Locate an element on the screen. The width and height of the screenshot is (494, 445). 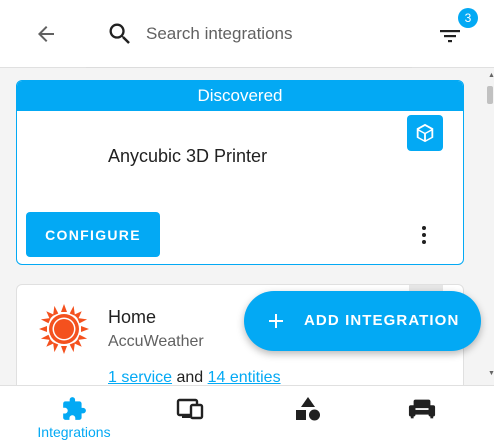
add-integration-label: ADD INTEGRATION is located at coordinates (382, 320).